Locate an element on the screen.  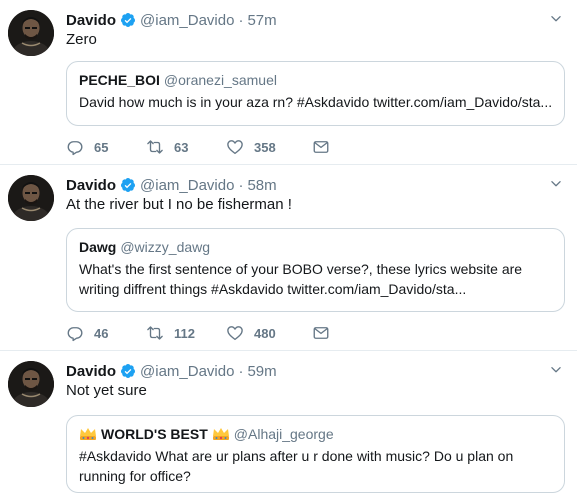
reply-button: 65 is located at coordinates (106, 147).